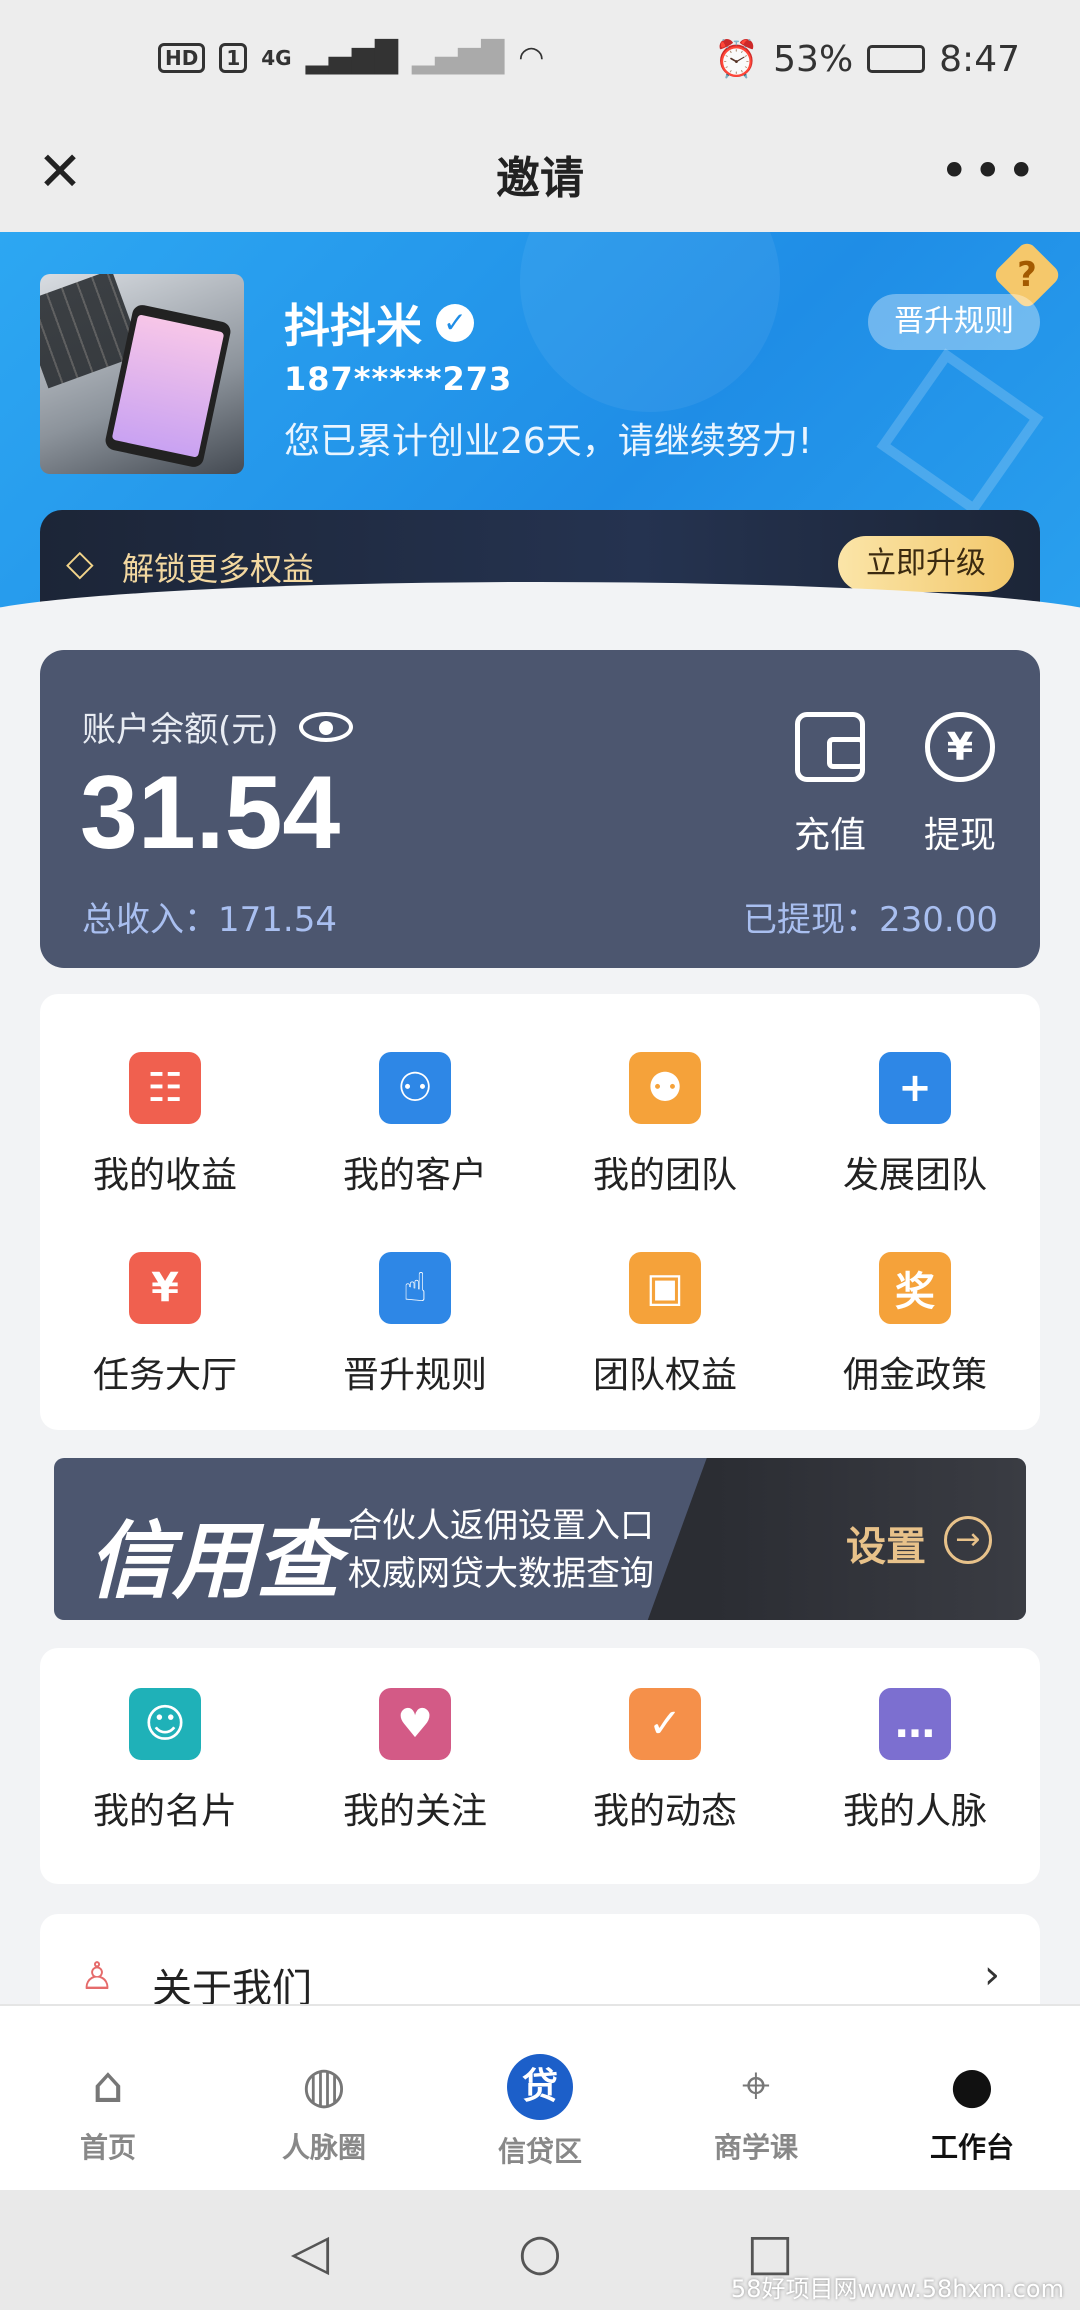 The image size is (1080, 2310). Describe the element at coordinates (164, 1375) in the screenshot. I see `grid-item-label: 任务大厅` at that location.